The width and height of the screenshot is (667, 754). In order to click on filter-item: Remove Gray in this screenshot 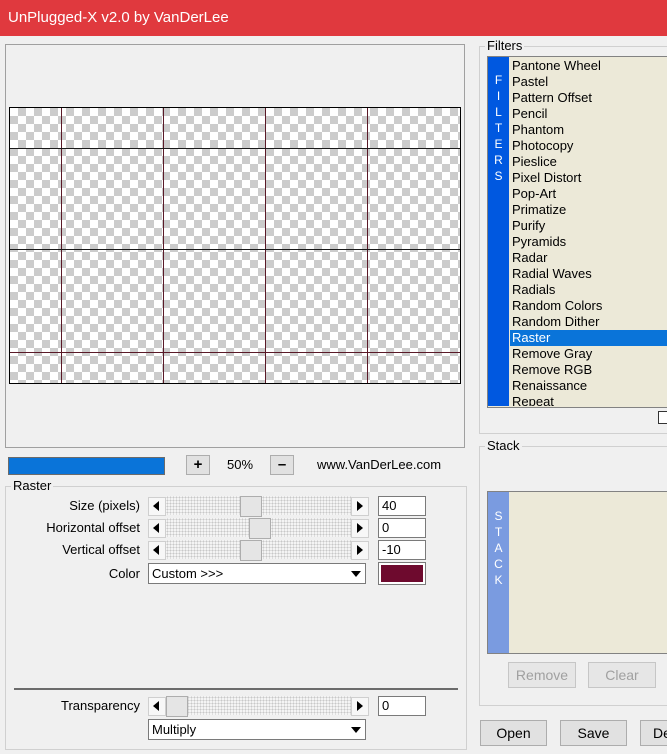, I will do `click(588, 354)`.